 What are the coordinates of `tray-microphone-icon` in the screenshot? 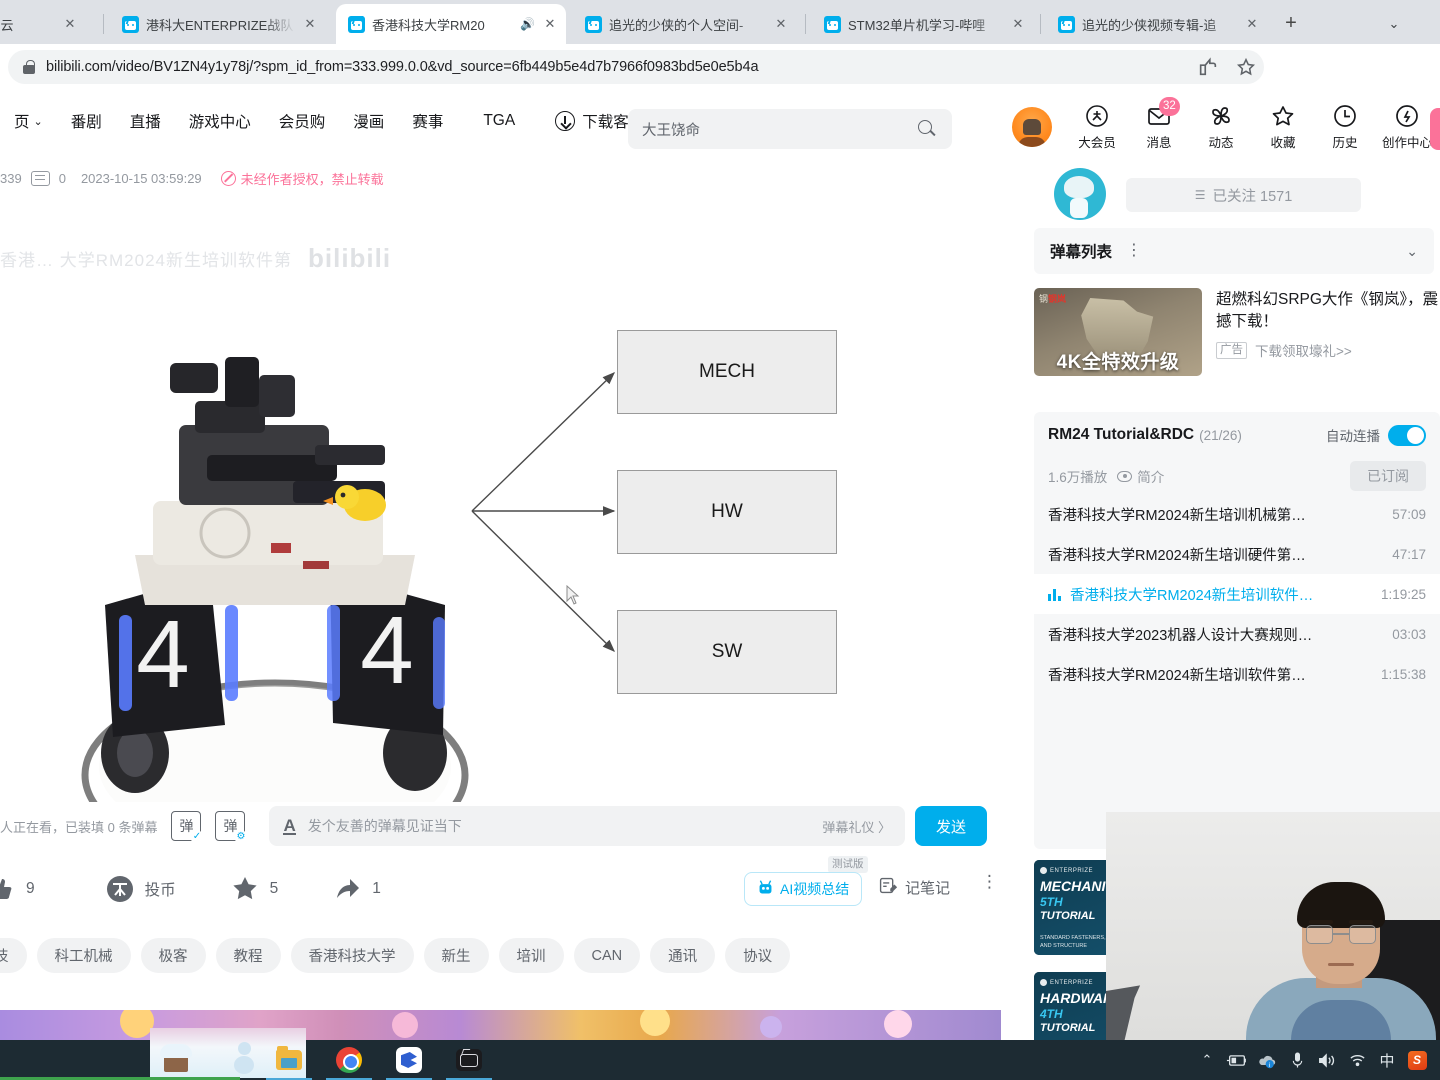 It's located at (1297, 1060).